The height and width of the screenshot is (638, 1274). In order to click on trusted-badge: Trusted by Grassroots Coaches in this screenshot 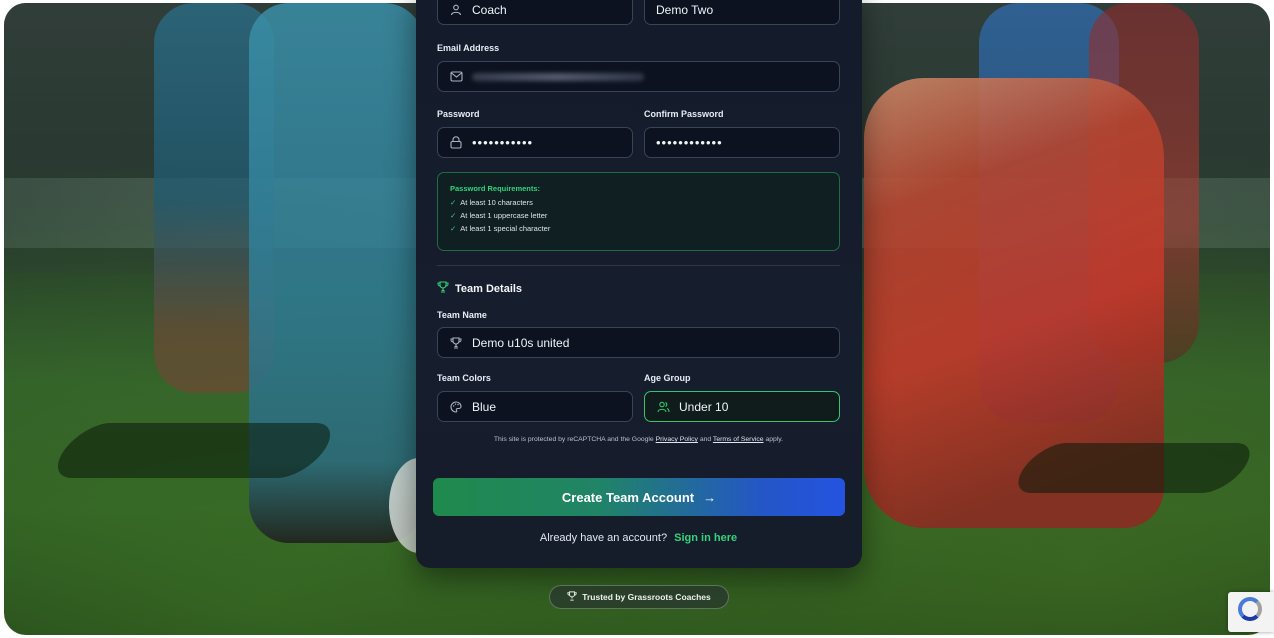, I will do `click(639, 597)`.